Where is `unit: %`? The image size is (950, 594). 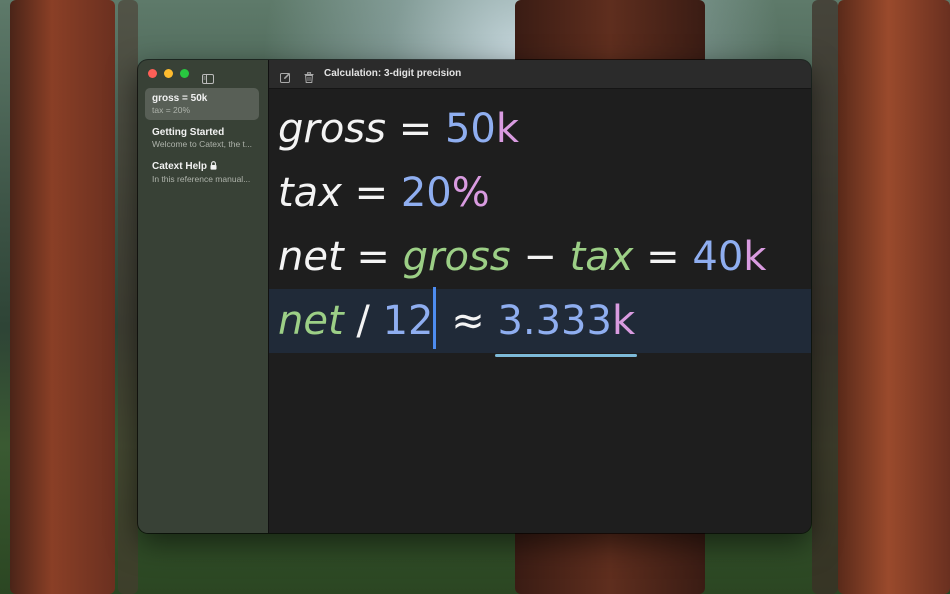 unit: % is located at coordinates (470, 193).